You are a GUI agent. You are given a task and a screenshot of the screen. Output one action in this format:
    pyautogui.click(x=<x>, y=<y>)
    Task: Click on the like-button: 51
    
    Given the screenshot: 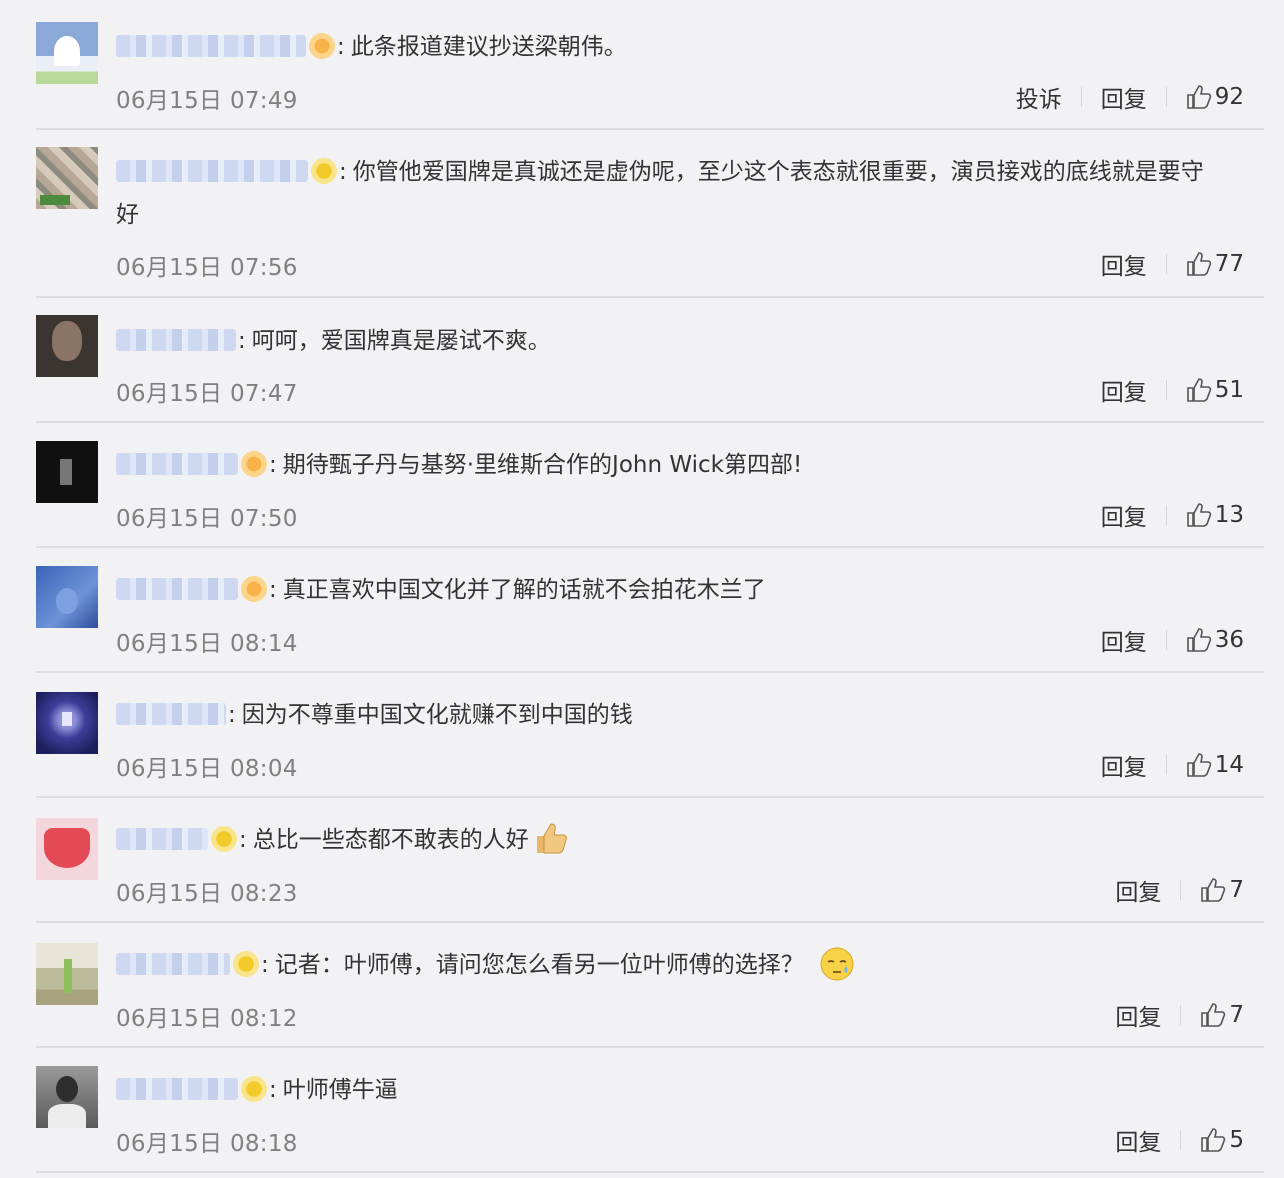 What is the action you would take?
    pyautogui.click(x=1215, y=390)
    